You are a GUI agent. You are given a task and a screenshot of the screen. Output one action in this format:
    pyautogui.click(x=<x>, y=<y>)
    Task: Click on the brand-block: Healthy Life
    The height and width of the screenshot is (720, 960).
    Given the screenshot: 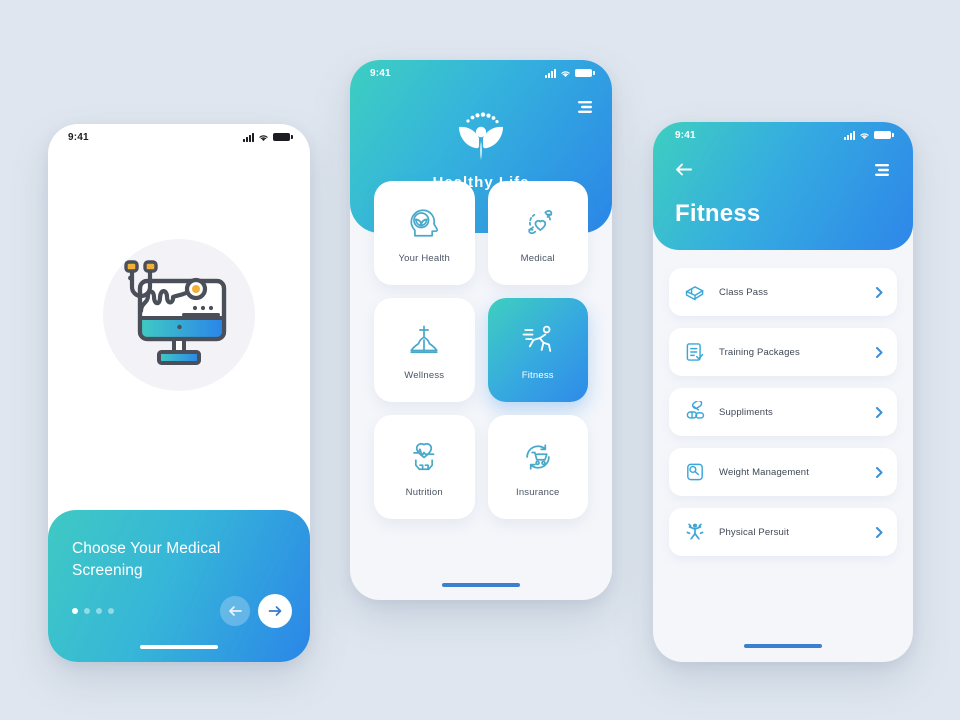 What is the action you would take?
    pyautogui.click(x=481, y=138)
    